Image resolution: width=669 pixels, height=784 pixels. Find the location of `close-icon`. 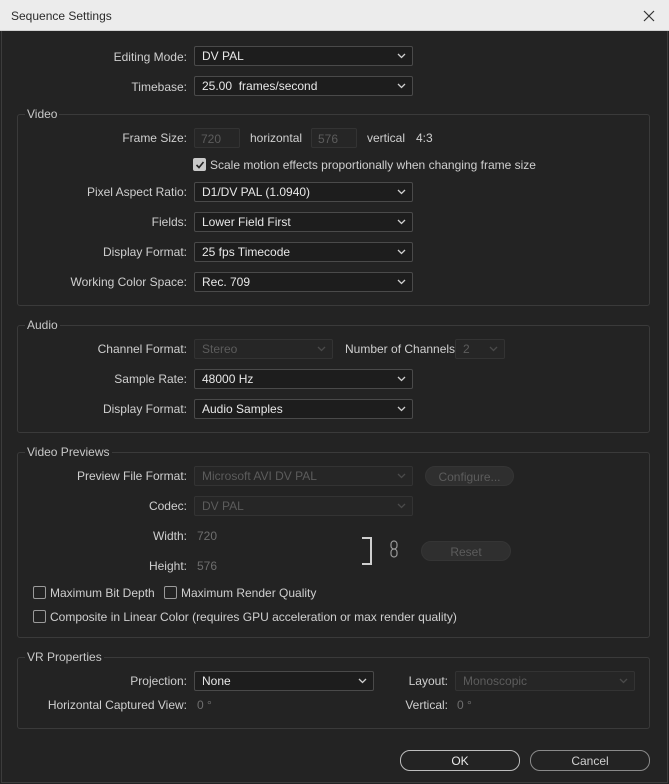

close-icon is located at coordinates (649, 16).